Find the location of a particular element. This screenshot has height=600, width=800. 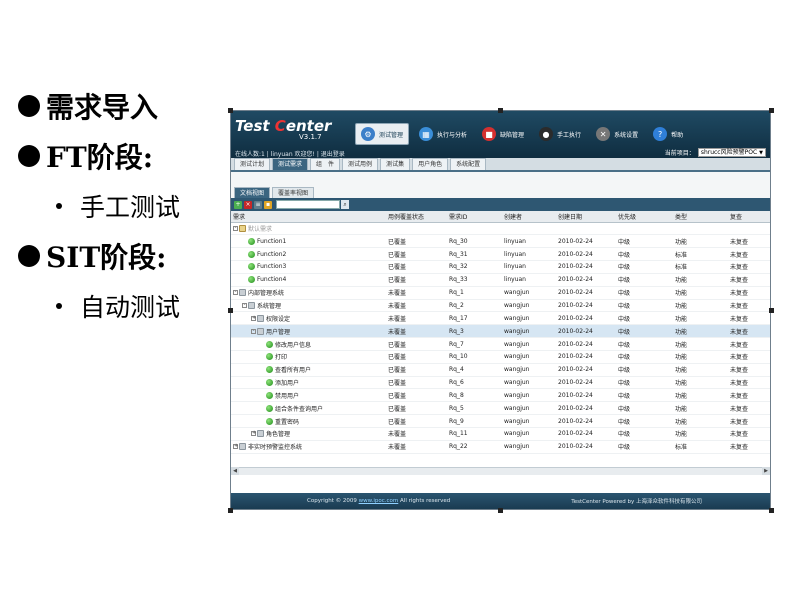

view-tab: 文档视图 is located at coordinates (252, 192).